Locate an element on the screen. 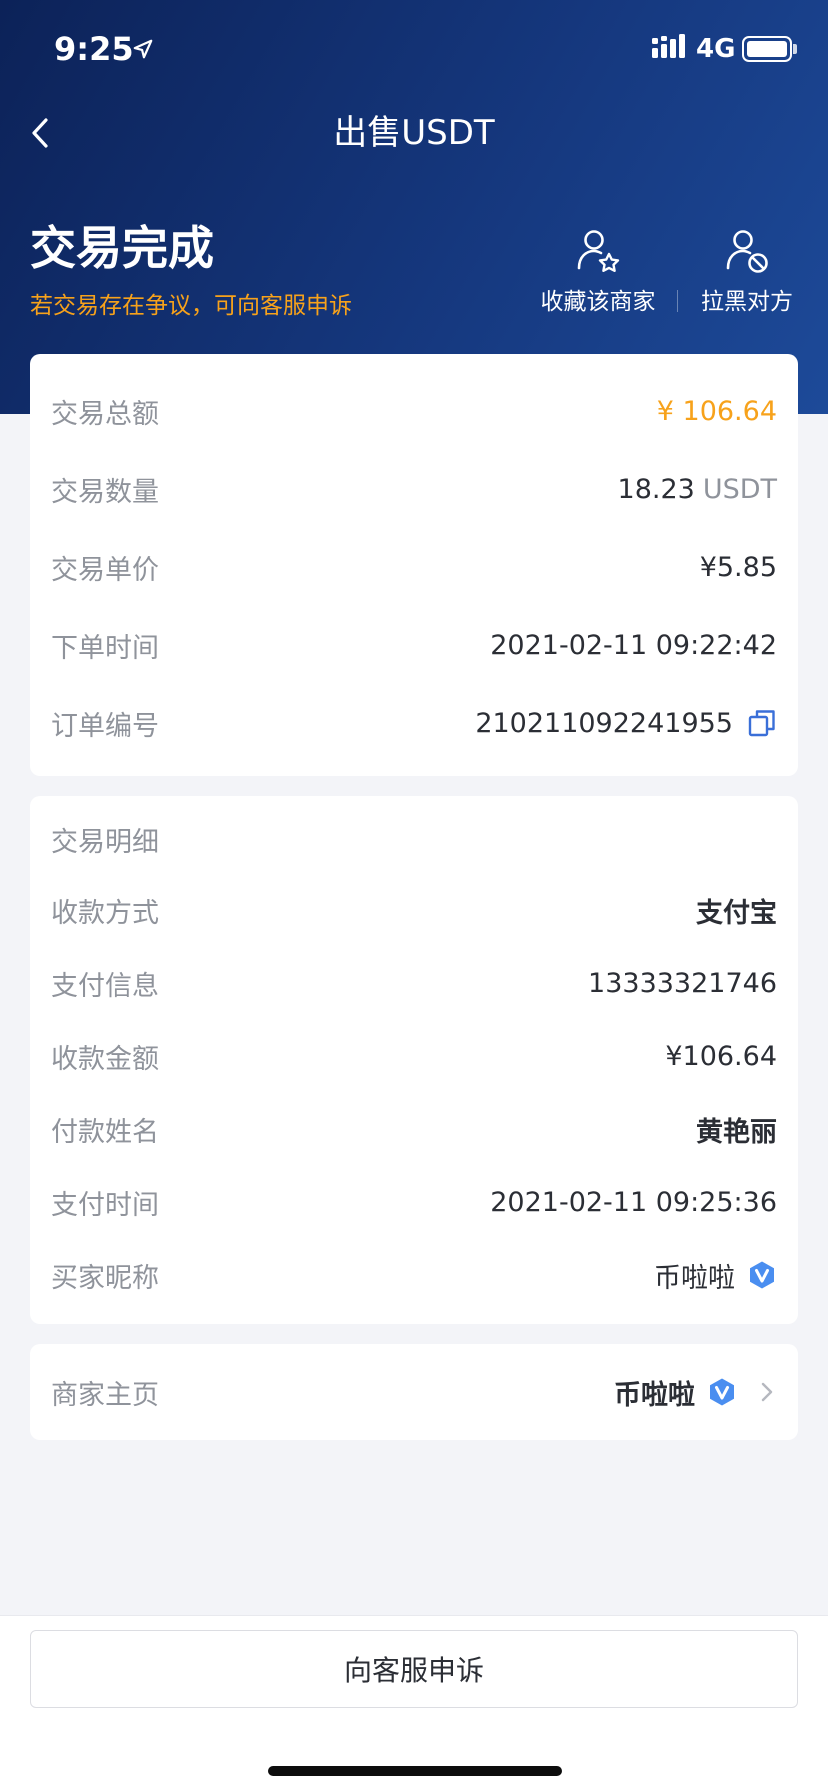 The height and width of the screenshot is (1792, 828). location-arrow-icon is located at coordinates (143, 49).